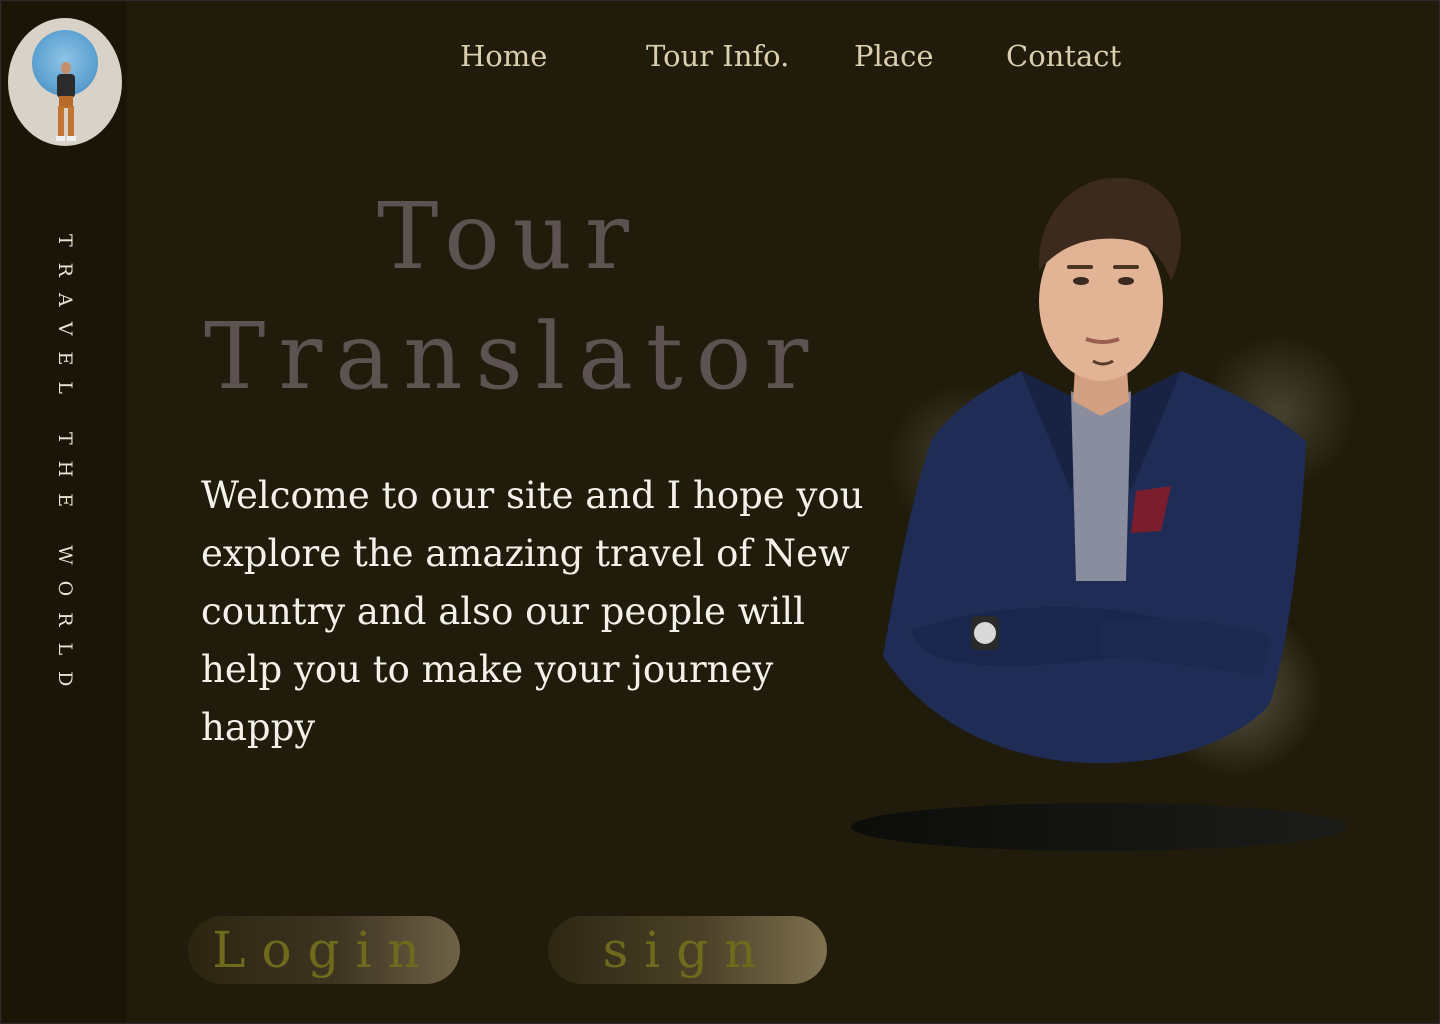 Image resolution: width=1440 pixels, height=1024 pixels. I want to click on nav-tour-info: Tour Info., so click(717, 56).